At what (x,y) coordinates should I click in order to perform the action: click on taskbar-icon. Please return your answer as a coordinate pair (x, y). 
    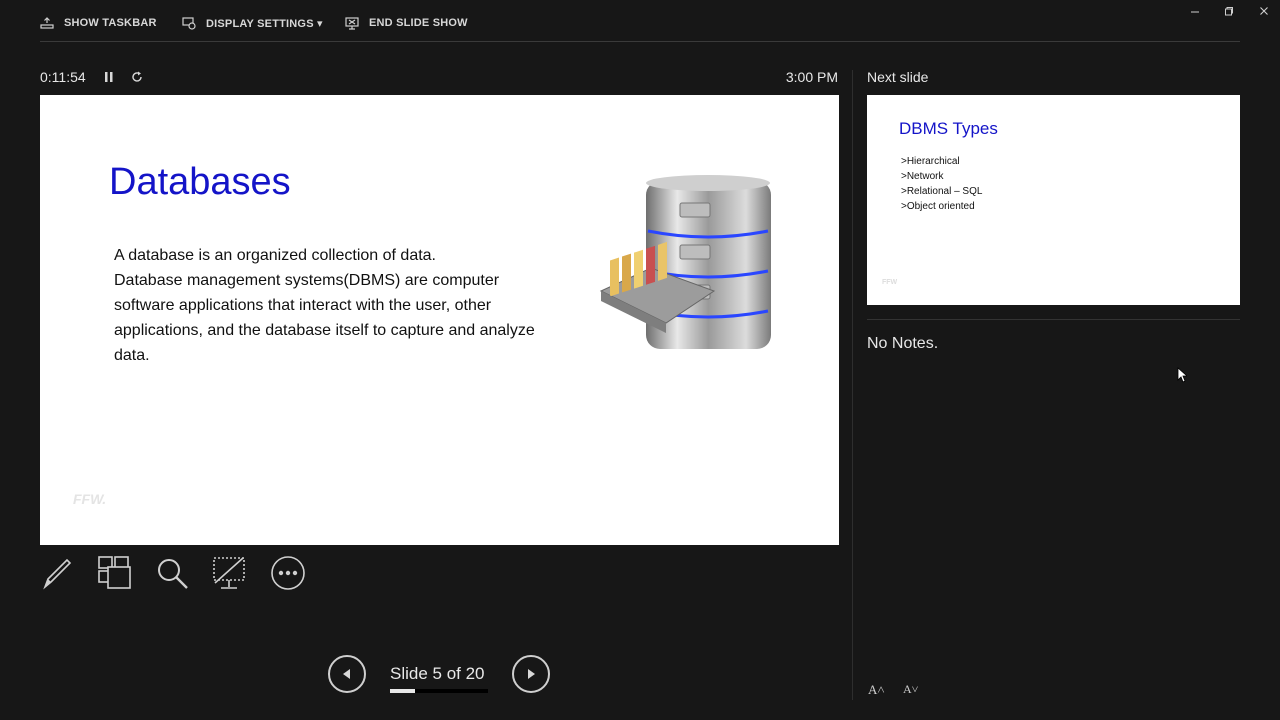
    Looking at the image, I should click on (47, 23).